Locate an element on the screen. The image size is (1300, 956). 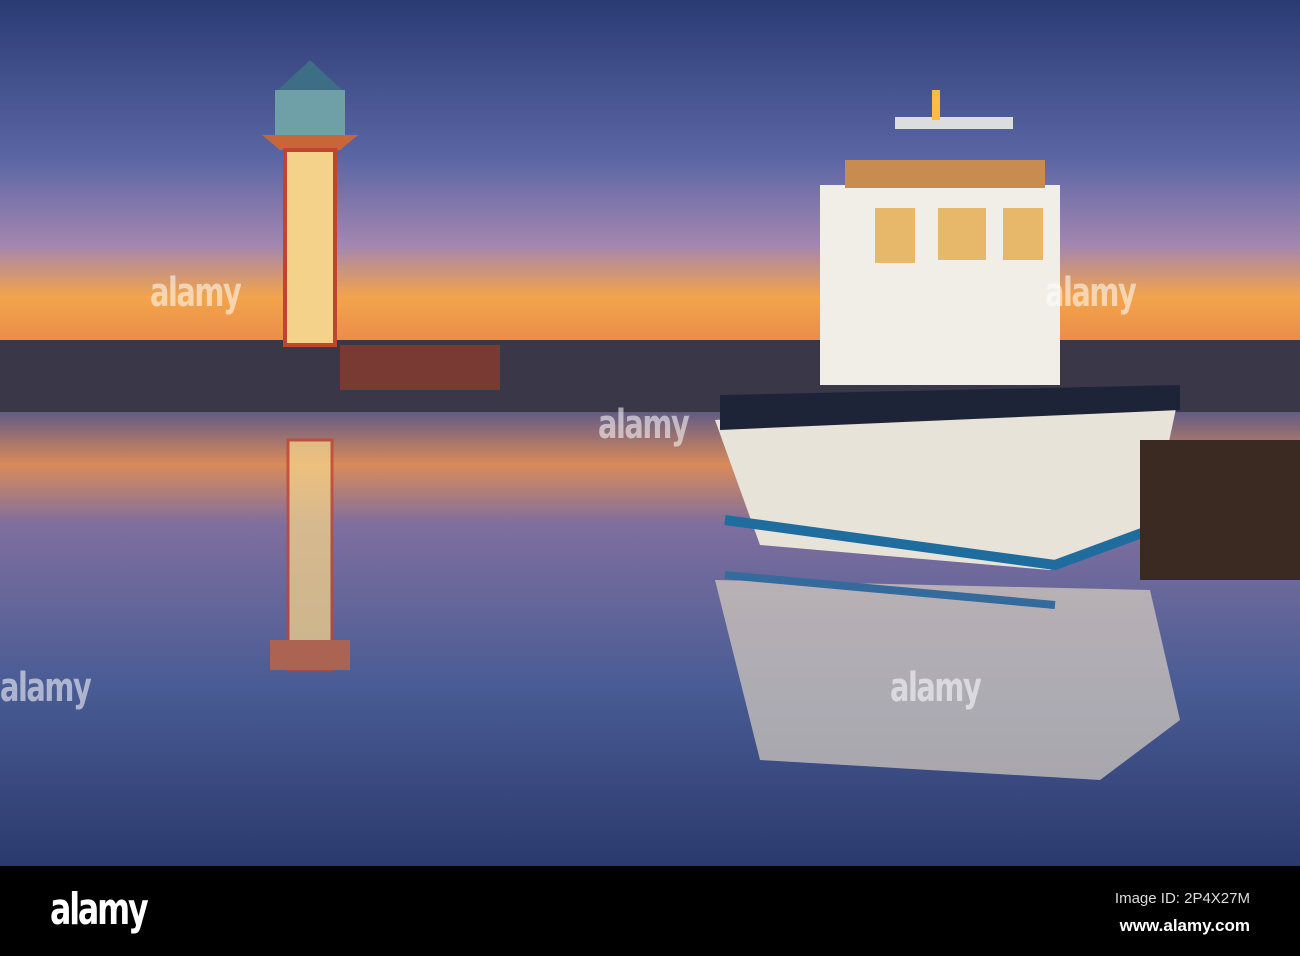
image-id: Image ID: 2P4X27M is located at coordinates (1182, 898).